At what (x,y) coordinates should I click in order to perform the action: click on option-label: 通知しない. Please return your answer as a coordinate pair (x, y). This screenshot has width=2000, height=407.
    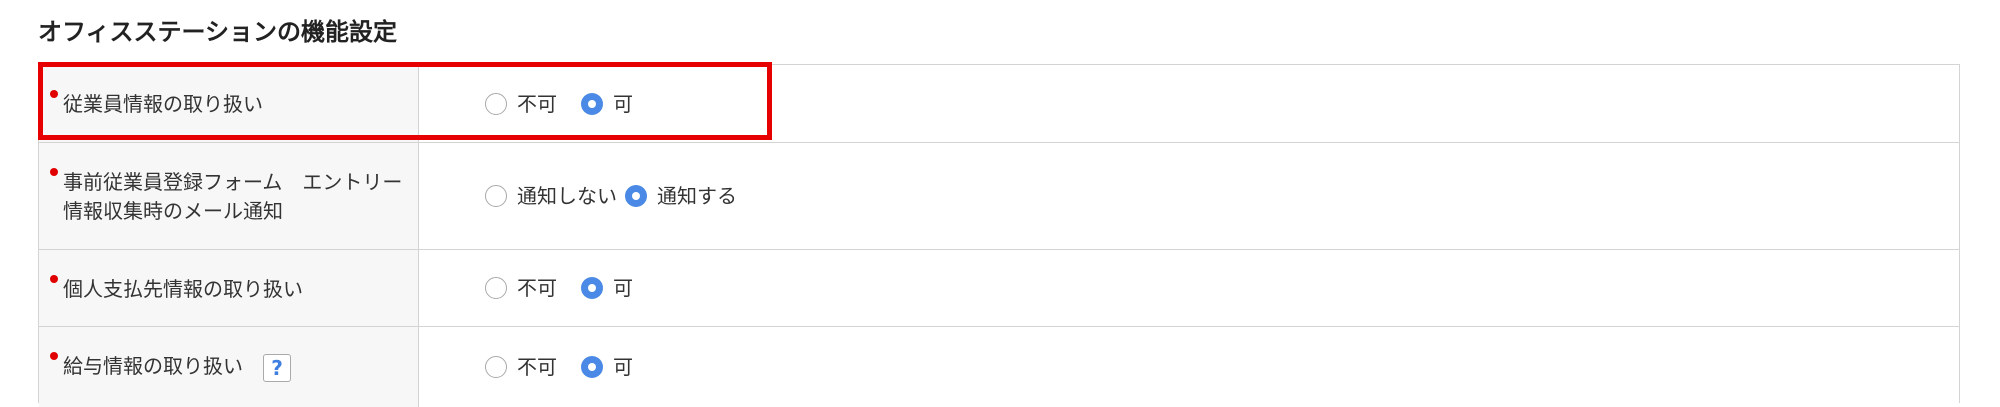
    Looking at the image, I should click on (567, 196).